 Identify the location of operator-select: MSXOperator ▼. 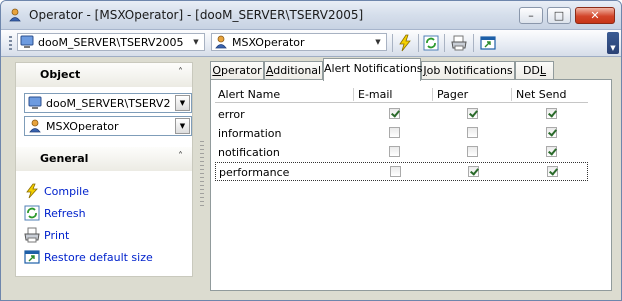
(299, 42).